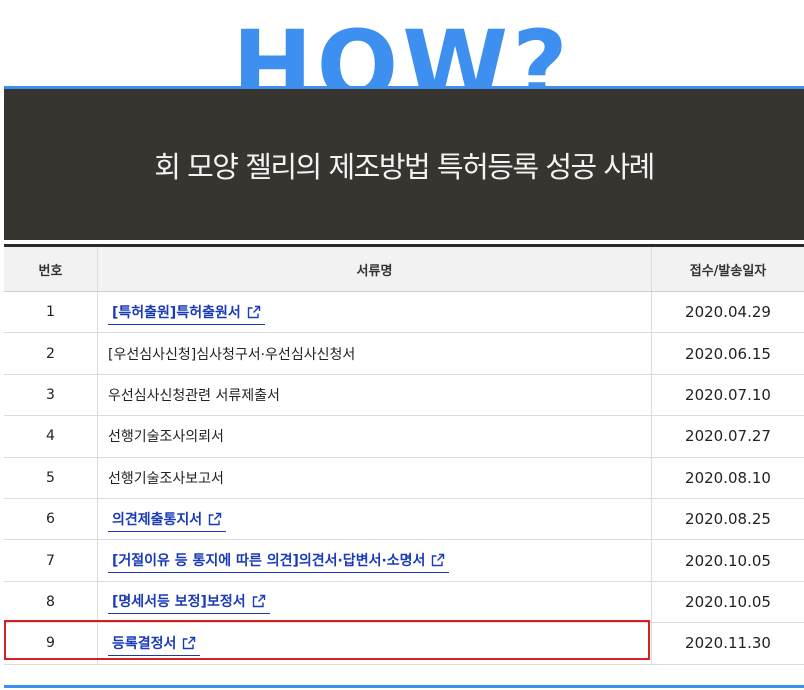 This screenshot has width=804, height=690. Describe the element at coordinates (51, 395) in the screenshot. I see `row-number: 3` at that location.